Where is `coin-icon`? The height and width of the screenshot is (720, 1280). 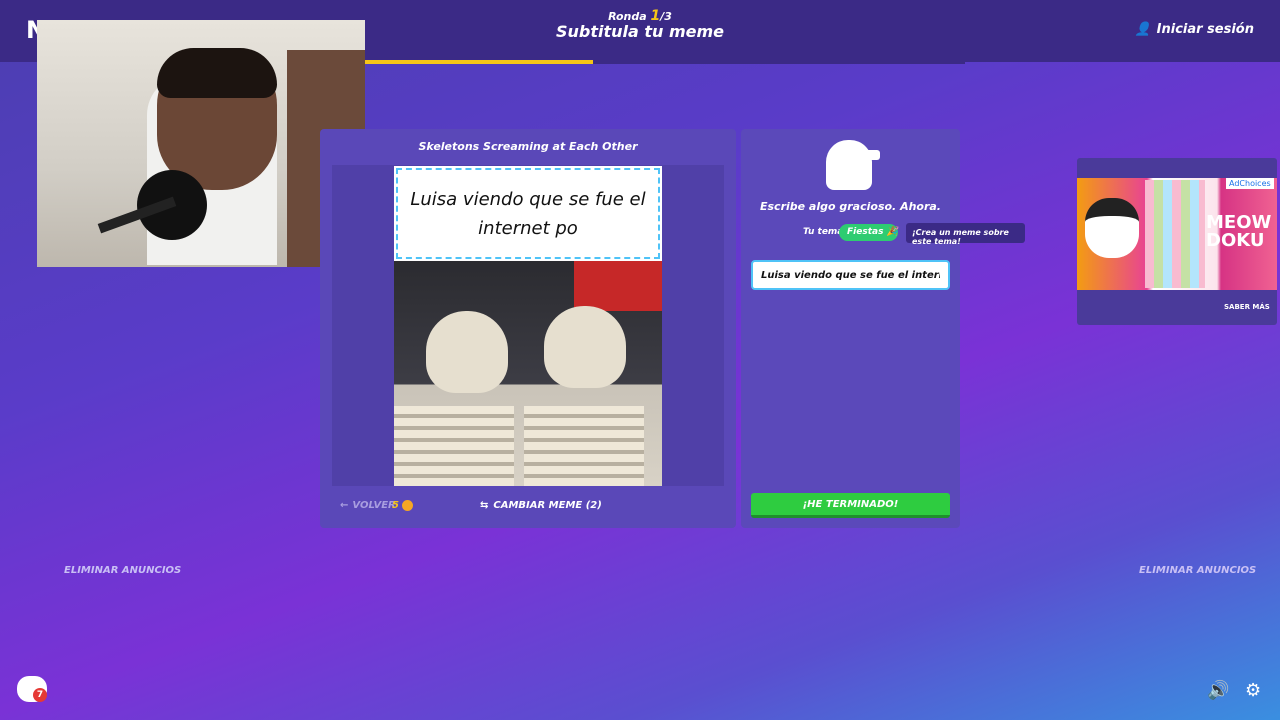
coin-icon is located at coordinates (407, 505).